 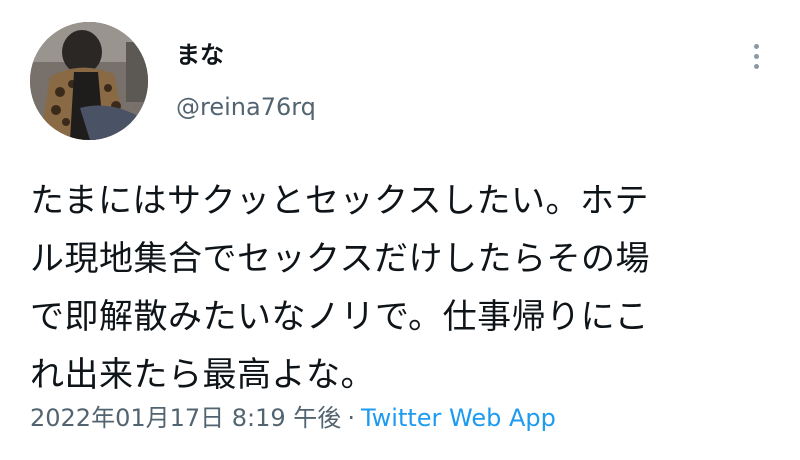 What do you see at coordinates (756, 46) in the screenshot?
I see `more-vertical-icon` at bounding box center [756, 46].